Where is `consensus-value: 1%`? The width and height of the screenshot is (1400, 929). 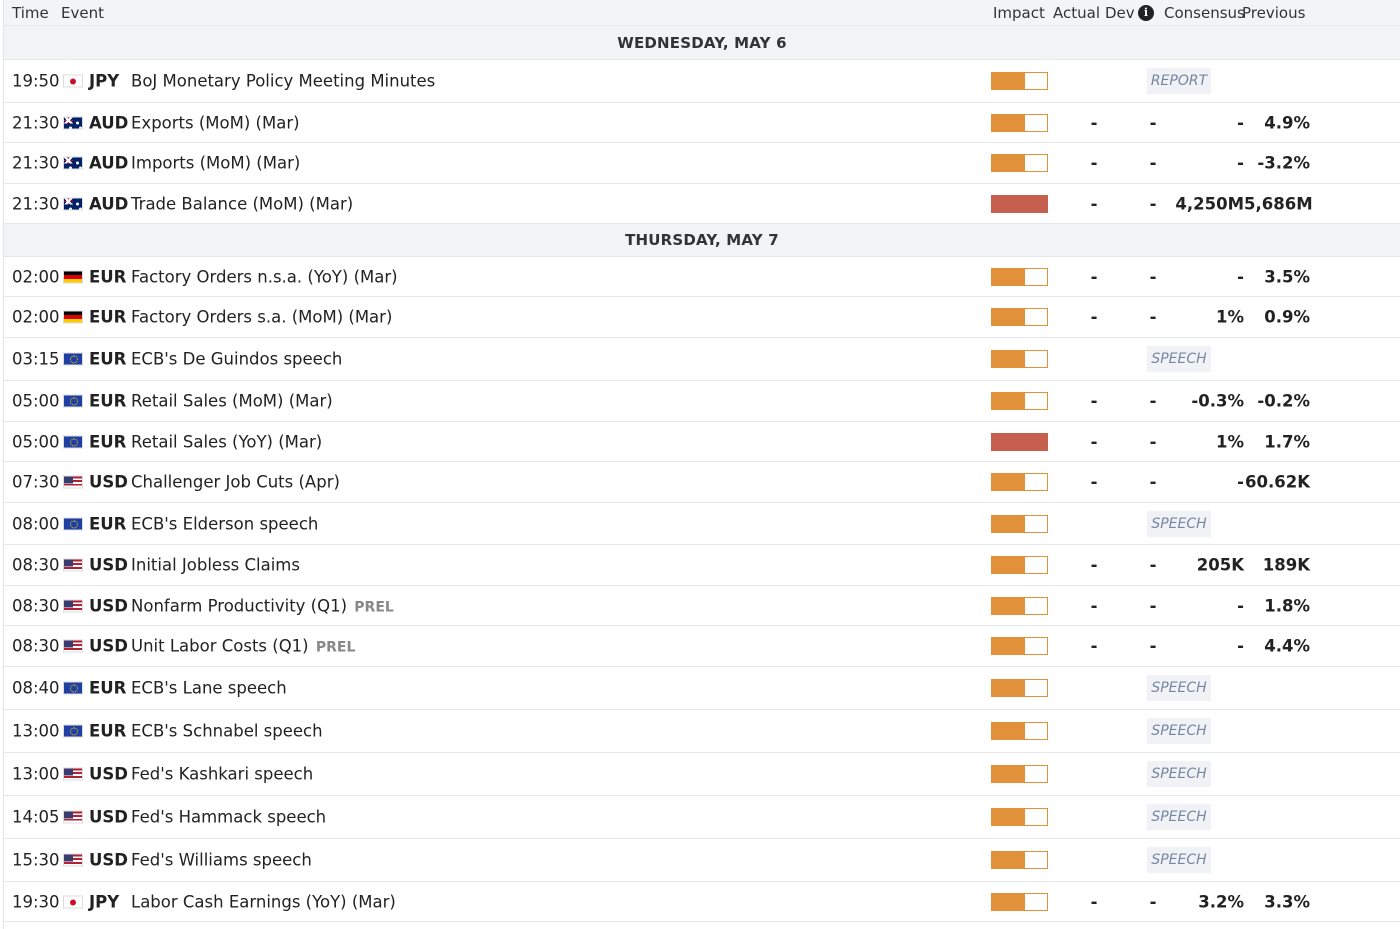 consensus-value: 1% is located at coordinates (1229, 317).